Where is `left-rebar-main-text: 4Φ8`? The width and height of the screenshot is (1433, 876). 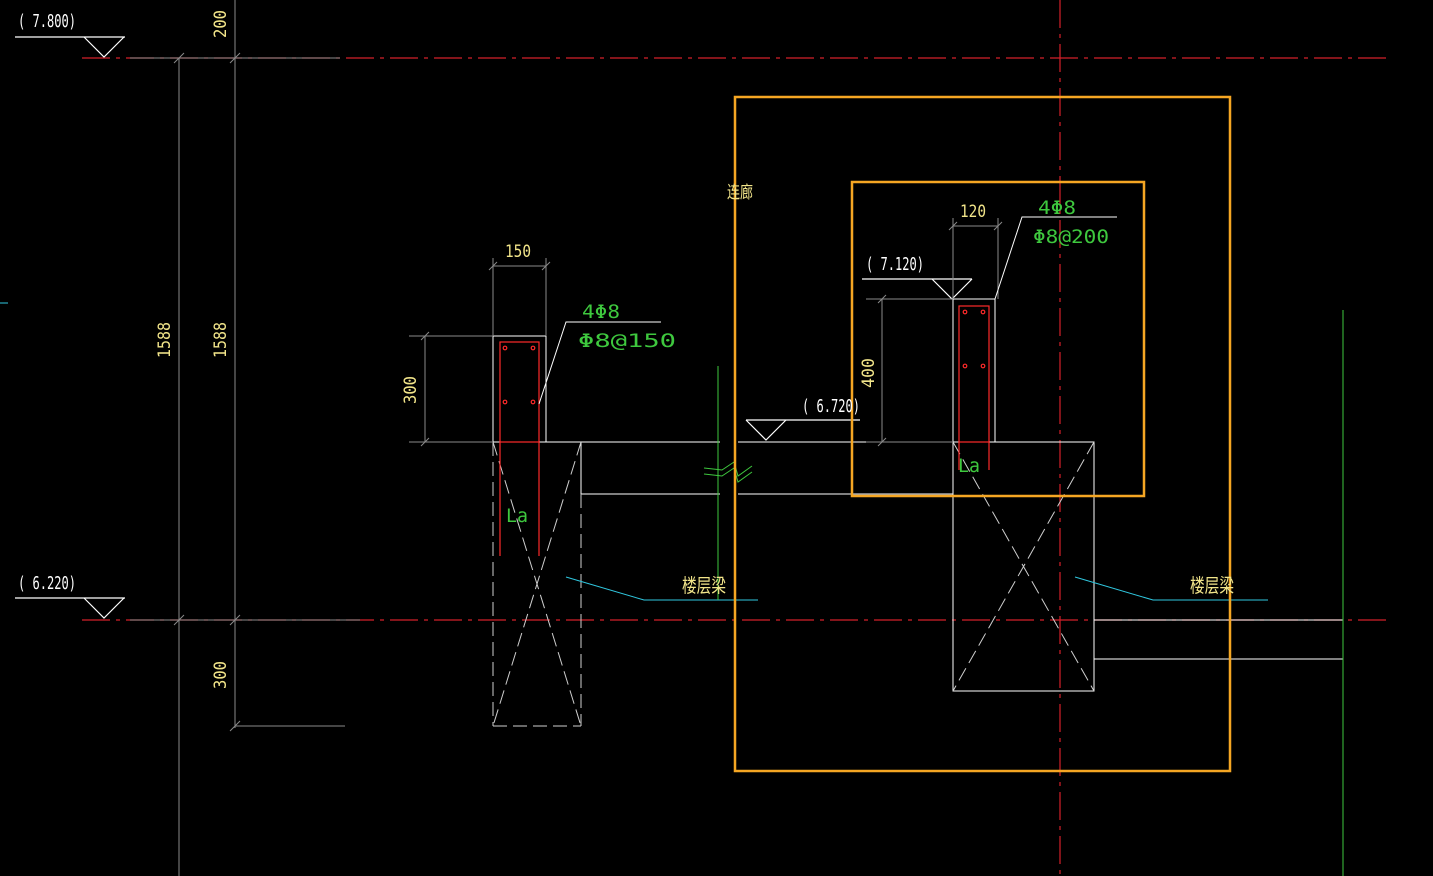
left-rebar-main-text: 4Φ8 is located at coordinates (601, 312).